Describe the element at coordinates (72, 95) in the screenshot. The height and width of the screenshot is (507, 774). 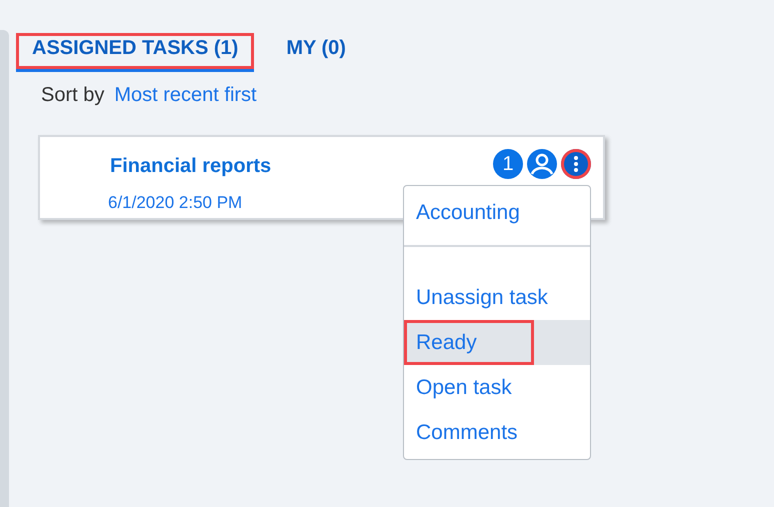
I see `sort-label: Sort by` at that location.